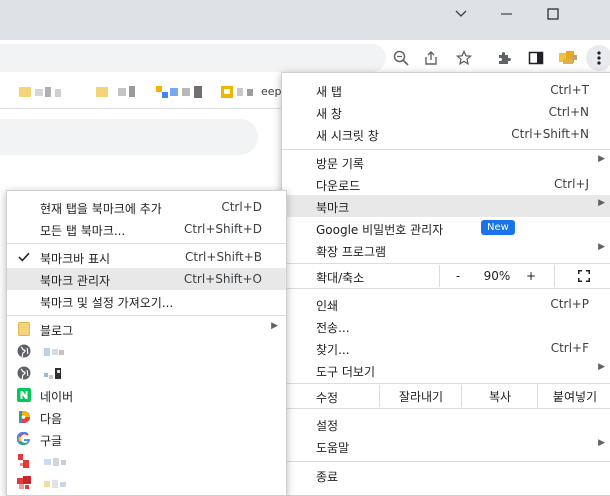  Describe the element at coordinates (573, 396) in the screenshot. I see `paste-button: 붙여넣기` at that location.